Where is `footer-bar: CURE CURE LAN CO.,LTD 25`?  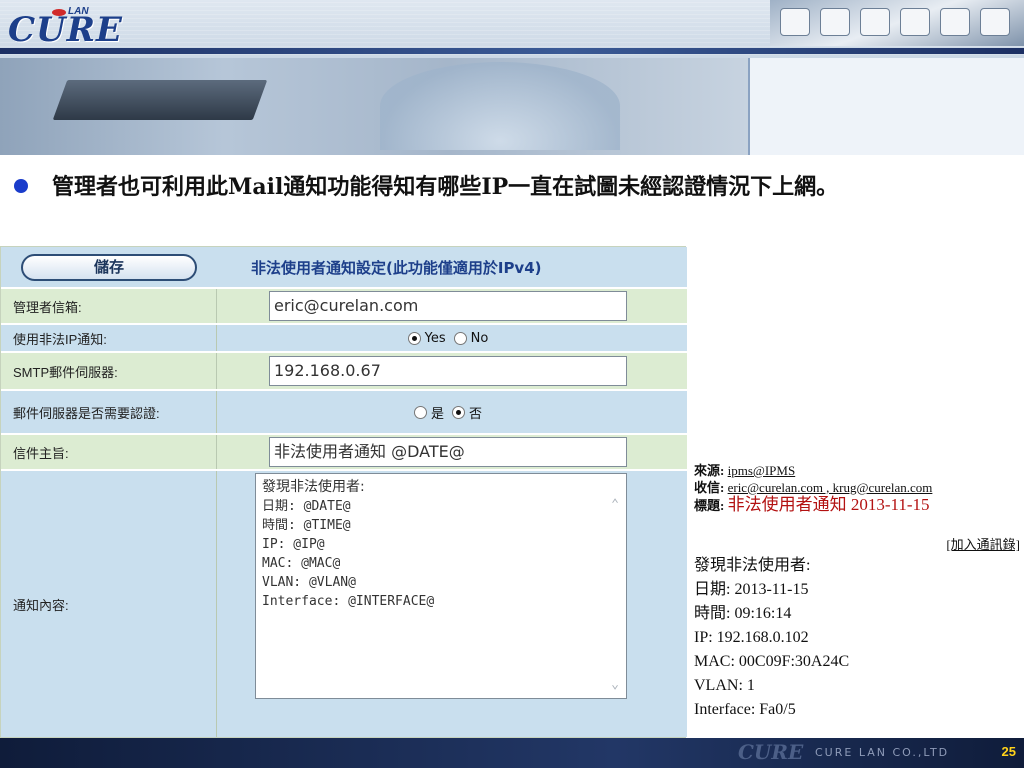 footer-bar: CURE CURE LAN CO.,LTD 25 is located at coordinates (512, 753).